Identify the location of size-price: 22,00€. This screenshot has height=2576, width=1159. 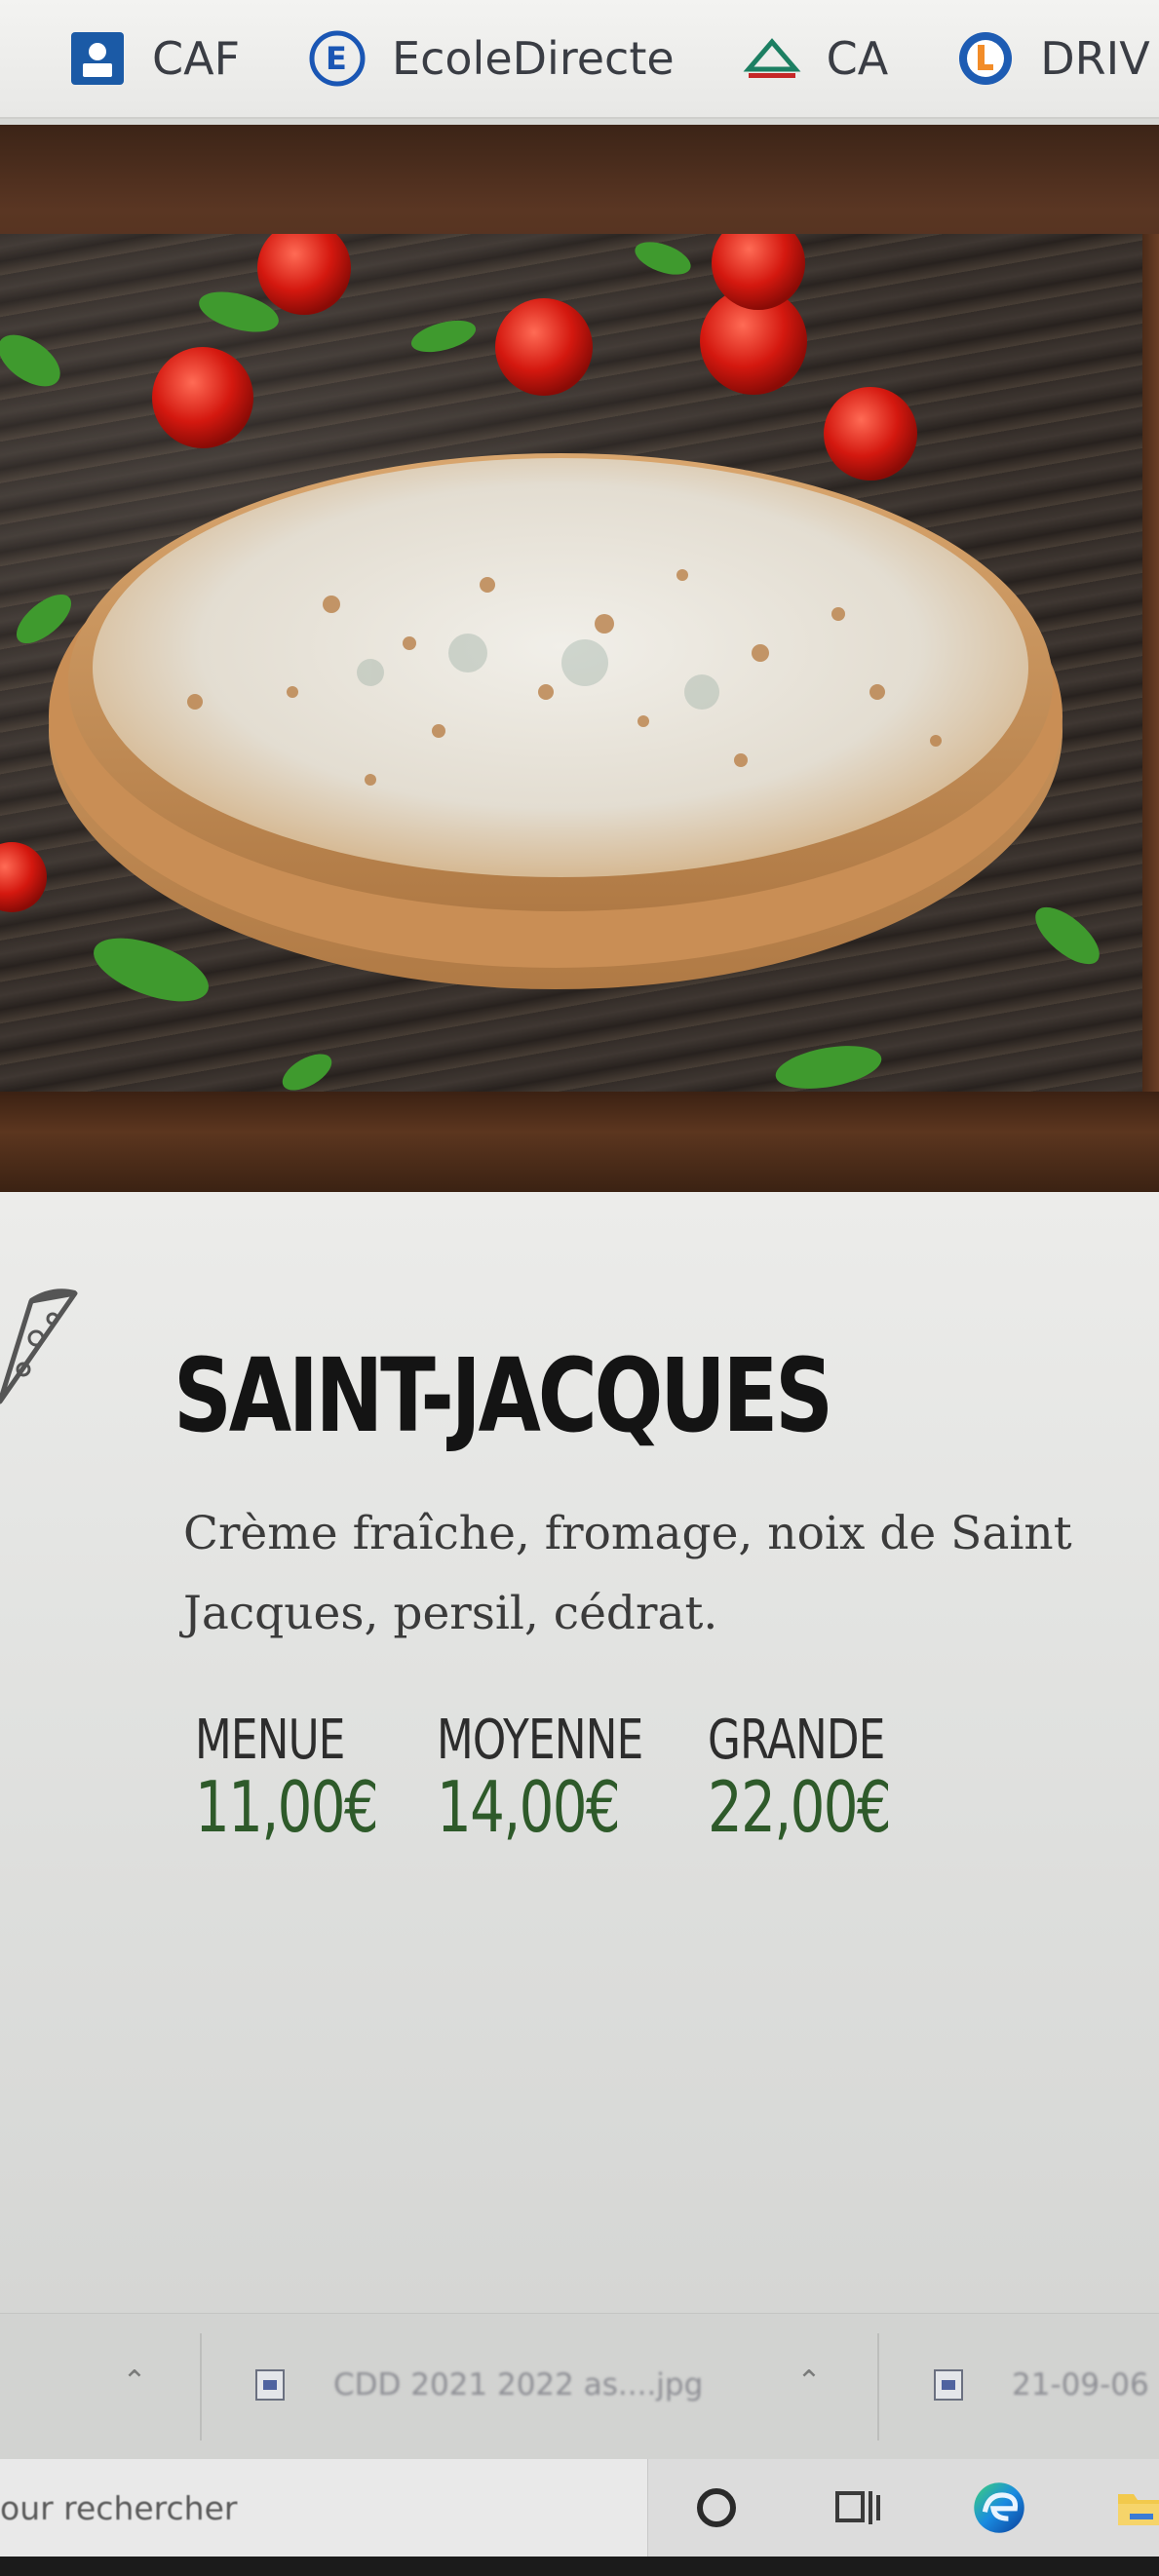
(800, 1807).